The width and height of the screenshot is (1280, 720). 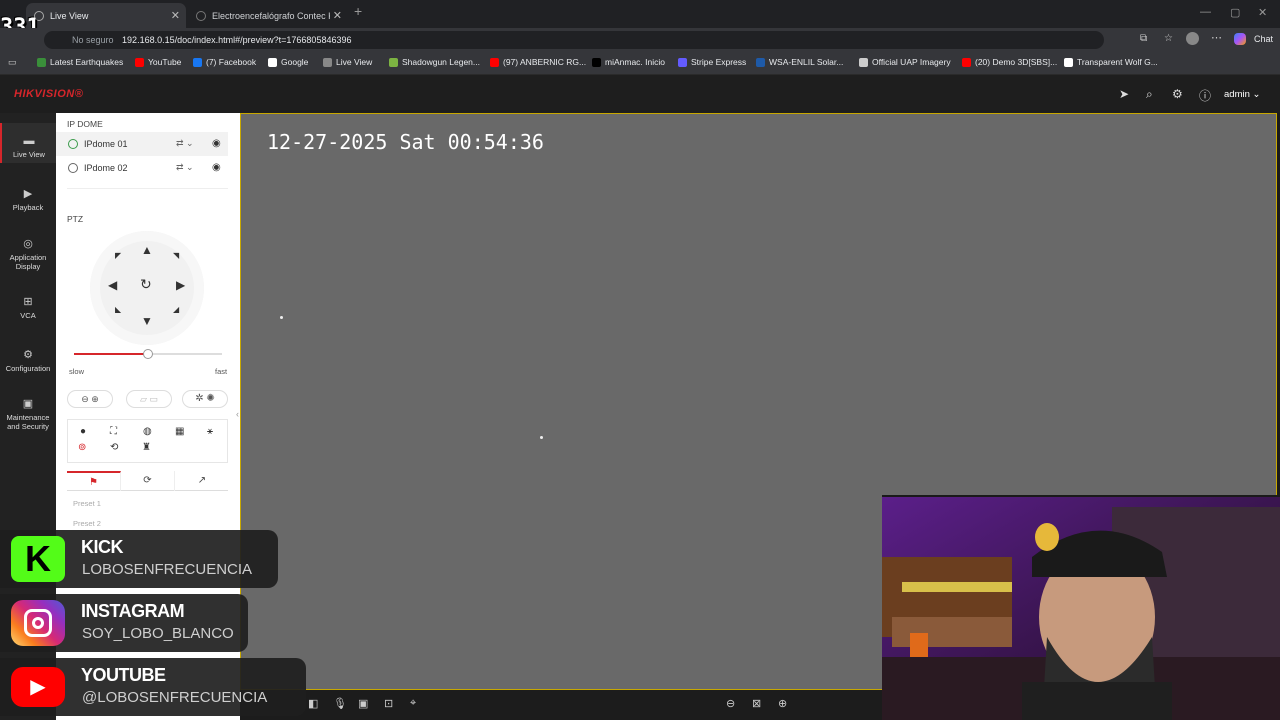 I want to click on nav-configuration: ⚙ Configuration, so click(x=28, y=360).